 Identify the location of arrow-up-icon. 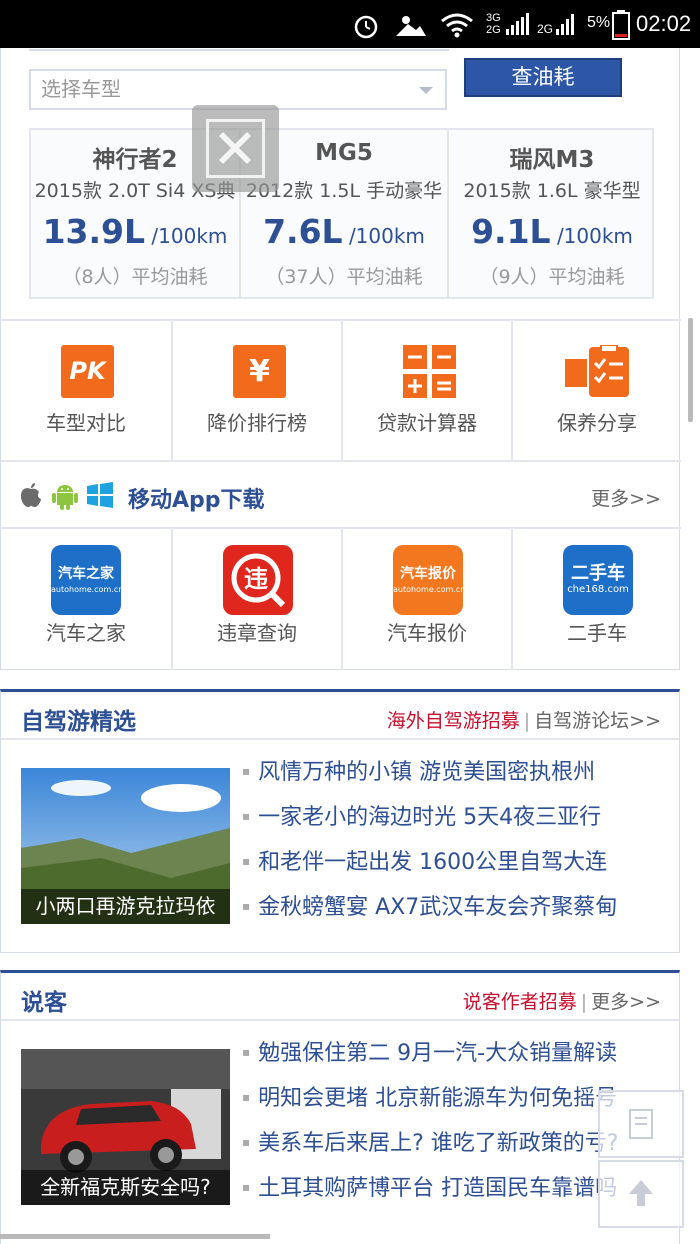
(641, 1193).